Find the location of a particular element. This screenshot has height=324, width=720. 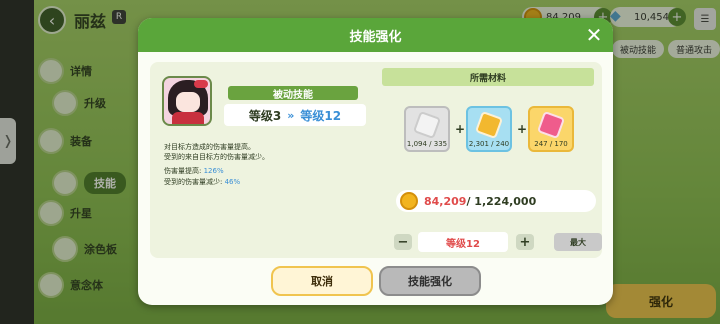

level-change: 等级3 » 等级12 is located at coordinates (295, 115).